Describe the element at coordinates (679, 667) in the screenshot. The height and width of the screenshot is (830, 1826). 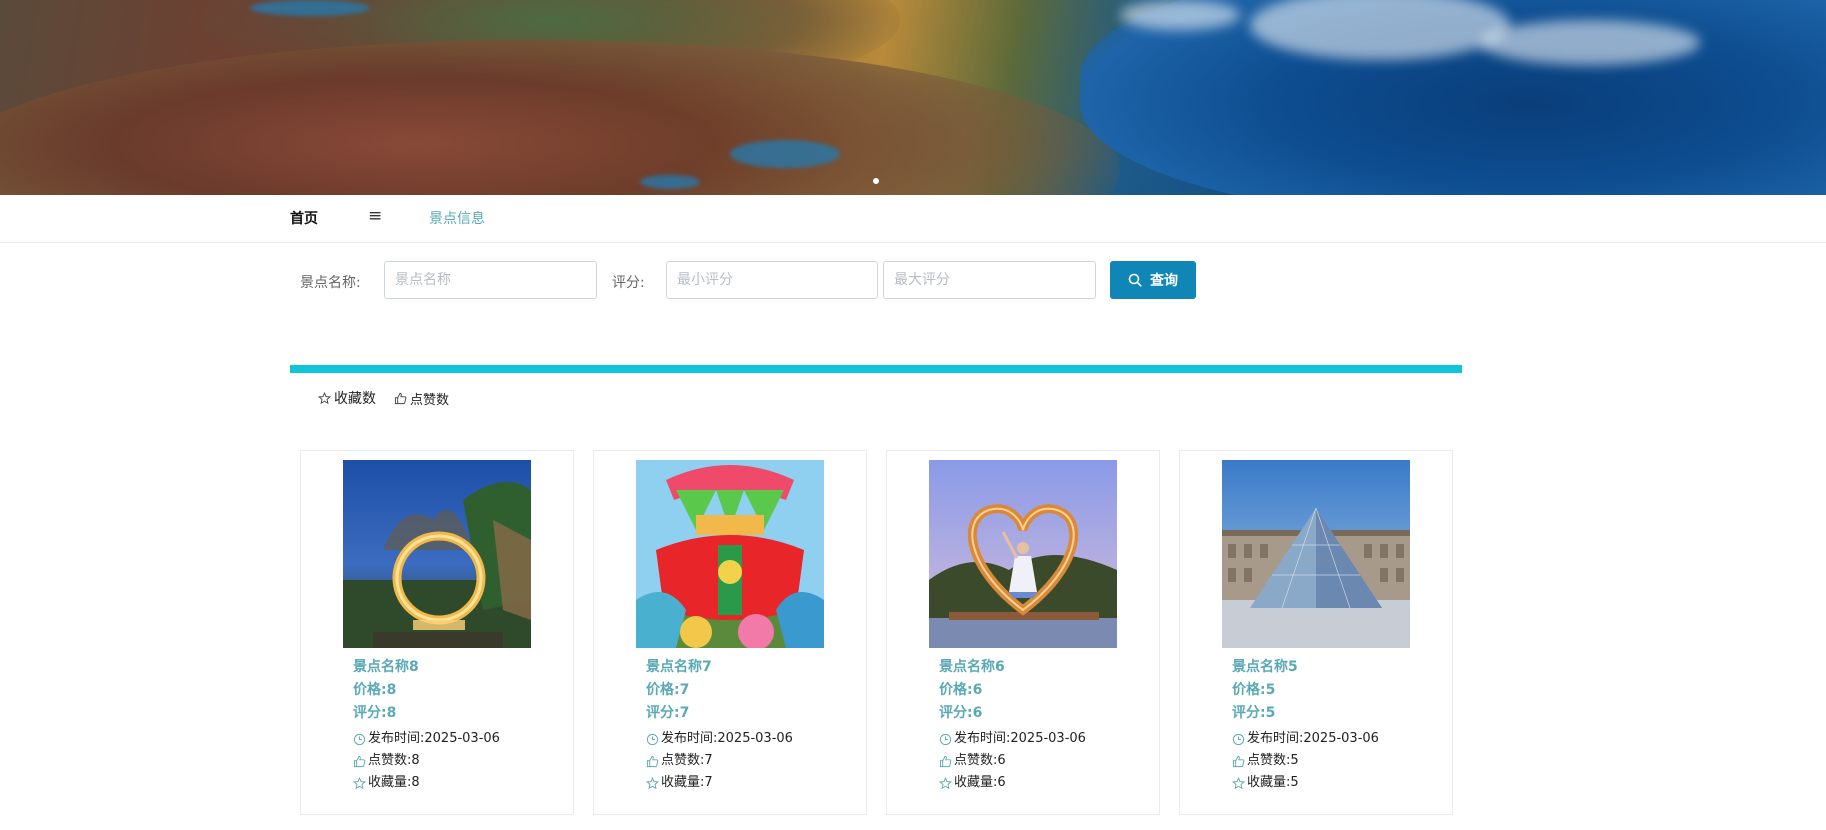
I see `attraction-name: 景点名称7` at that location.